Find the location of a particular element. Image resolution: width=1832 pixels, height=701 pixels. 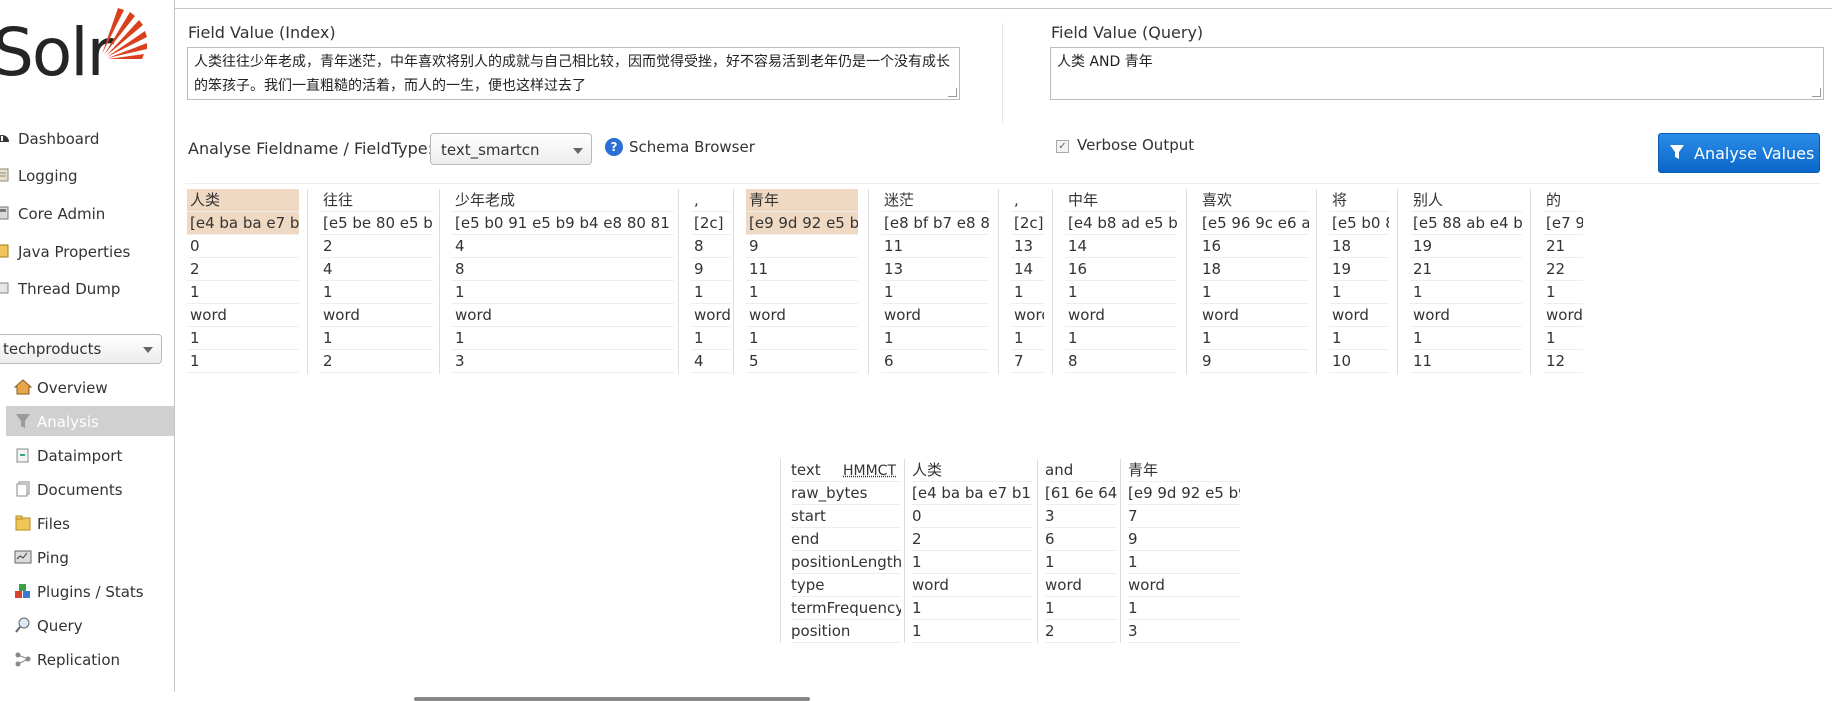

token-text-cell: 的 is located at coordinates (1563, 200).